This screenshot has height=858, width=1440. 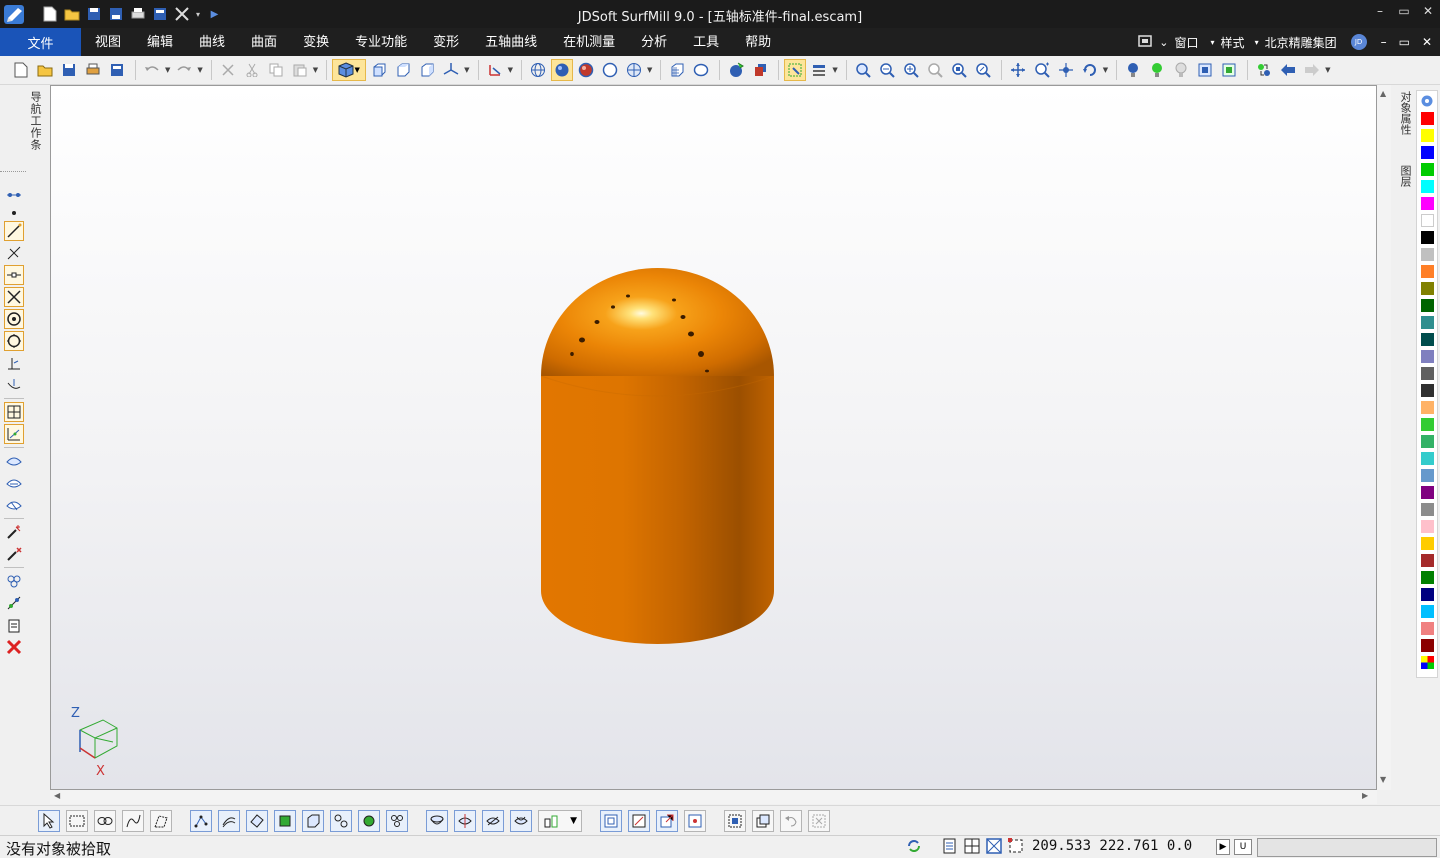 What do you see at coordinates (639, 820) in the screenshot?
I see `color-filter-icon` at bounding box center [639, 820].